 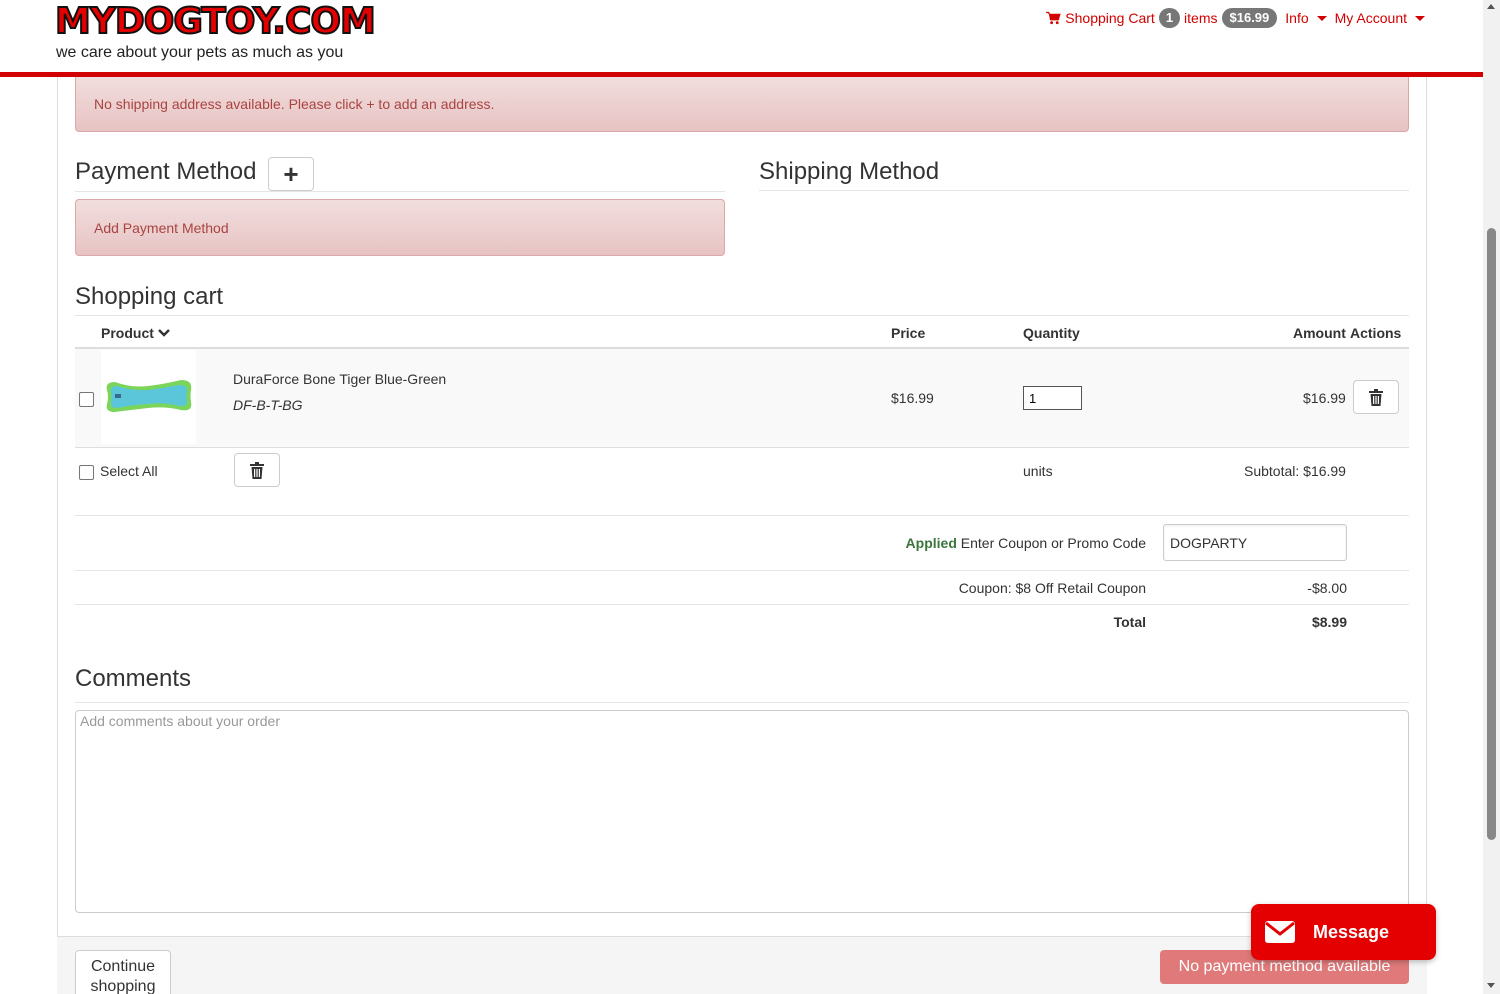 I want to click on message-chat-button: Message, so click(x=1343, y=932).